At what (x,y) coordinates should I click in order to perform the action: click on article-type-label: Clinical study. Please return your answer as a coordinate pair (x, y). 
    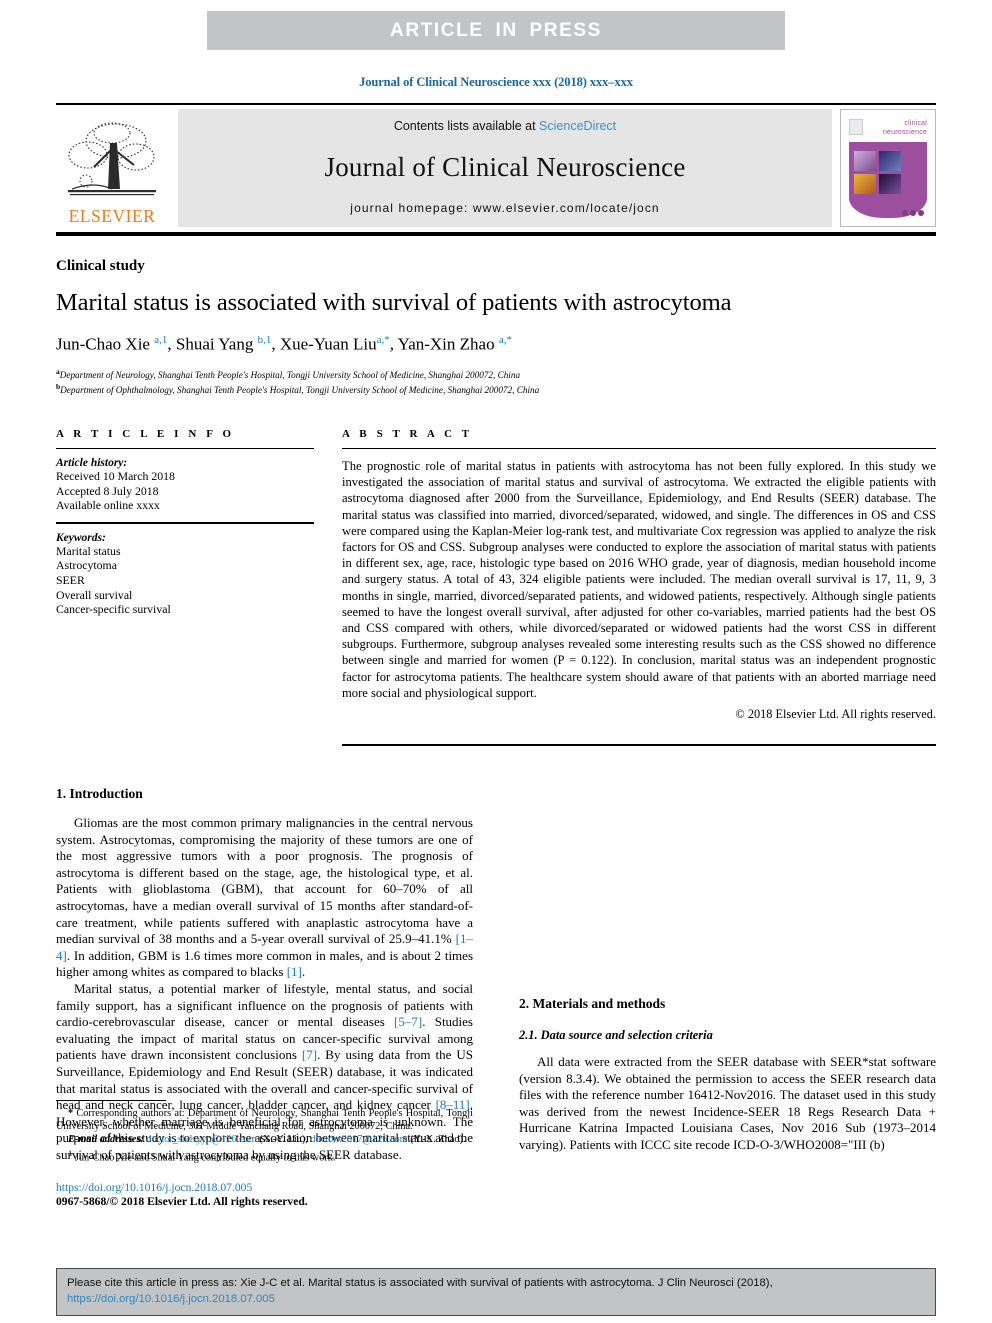
    Looking at the image, I should click on (100, 266).